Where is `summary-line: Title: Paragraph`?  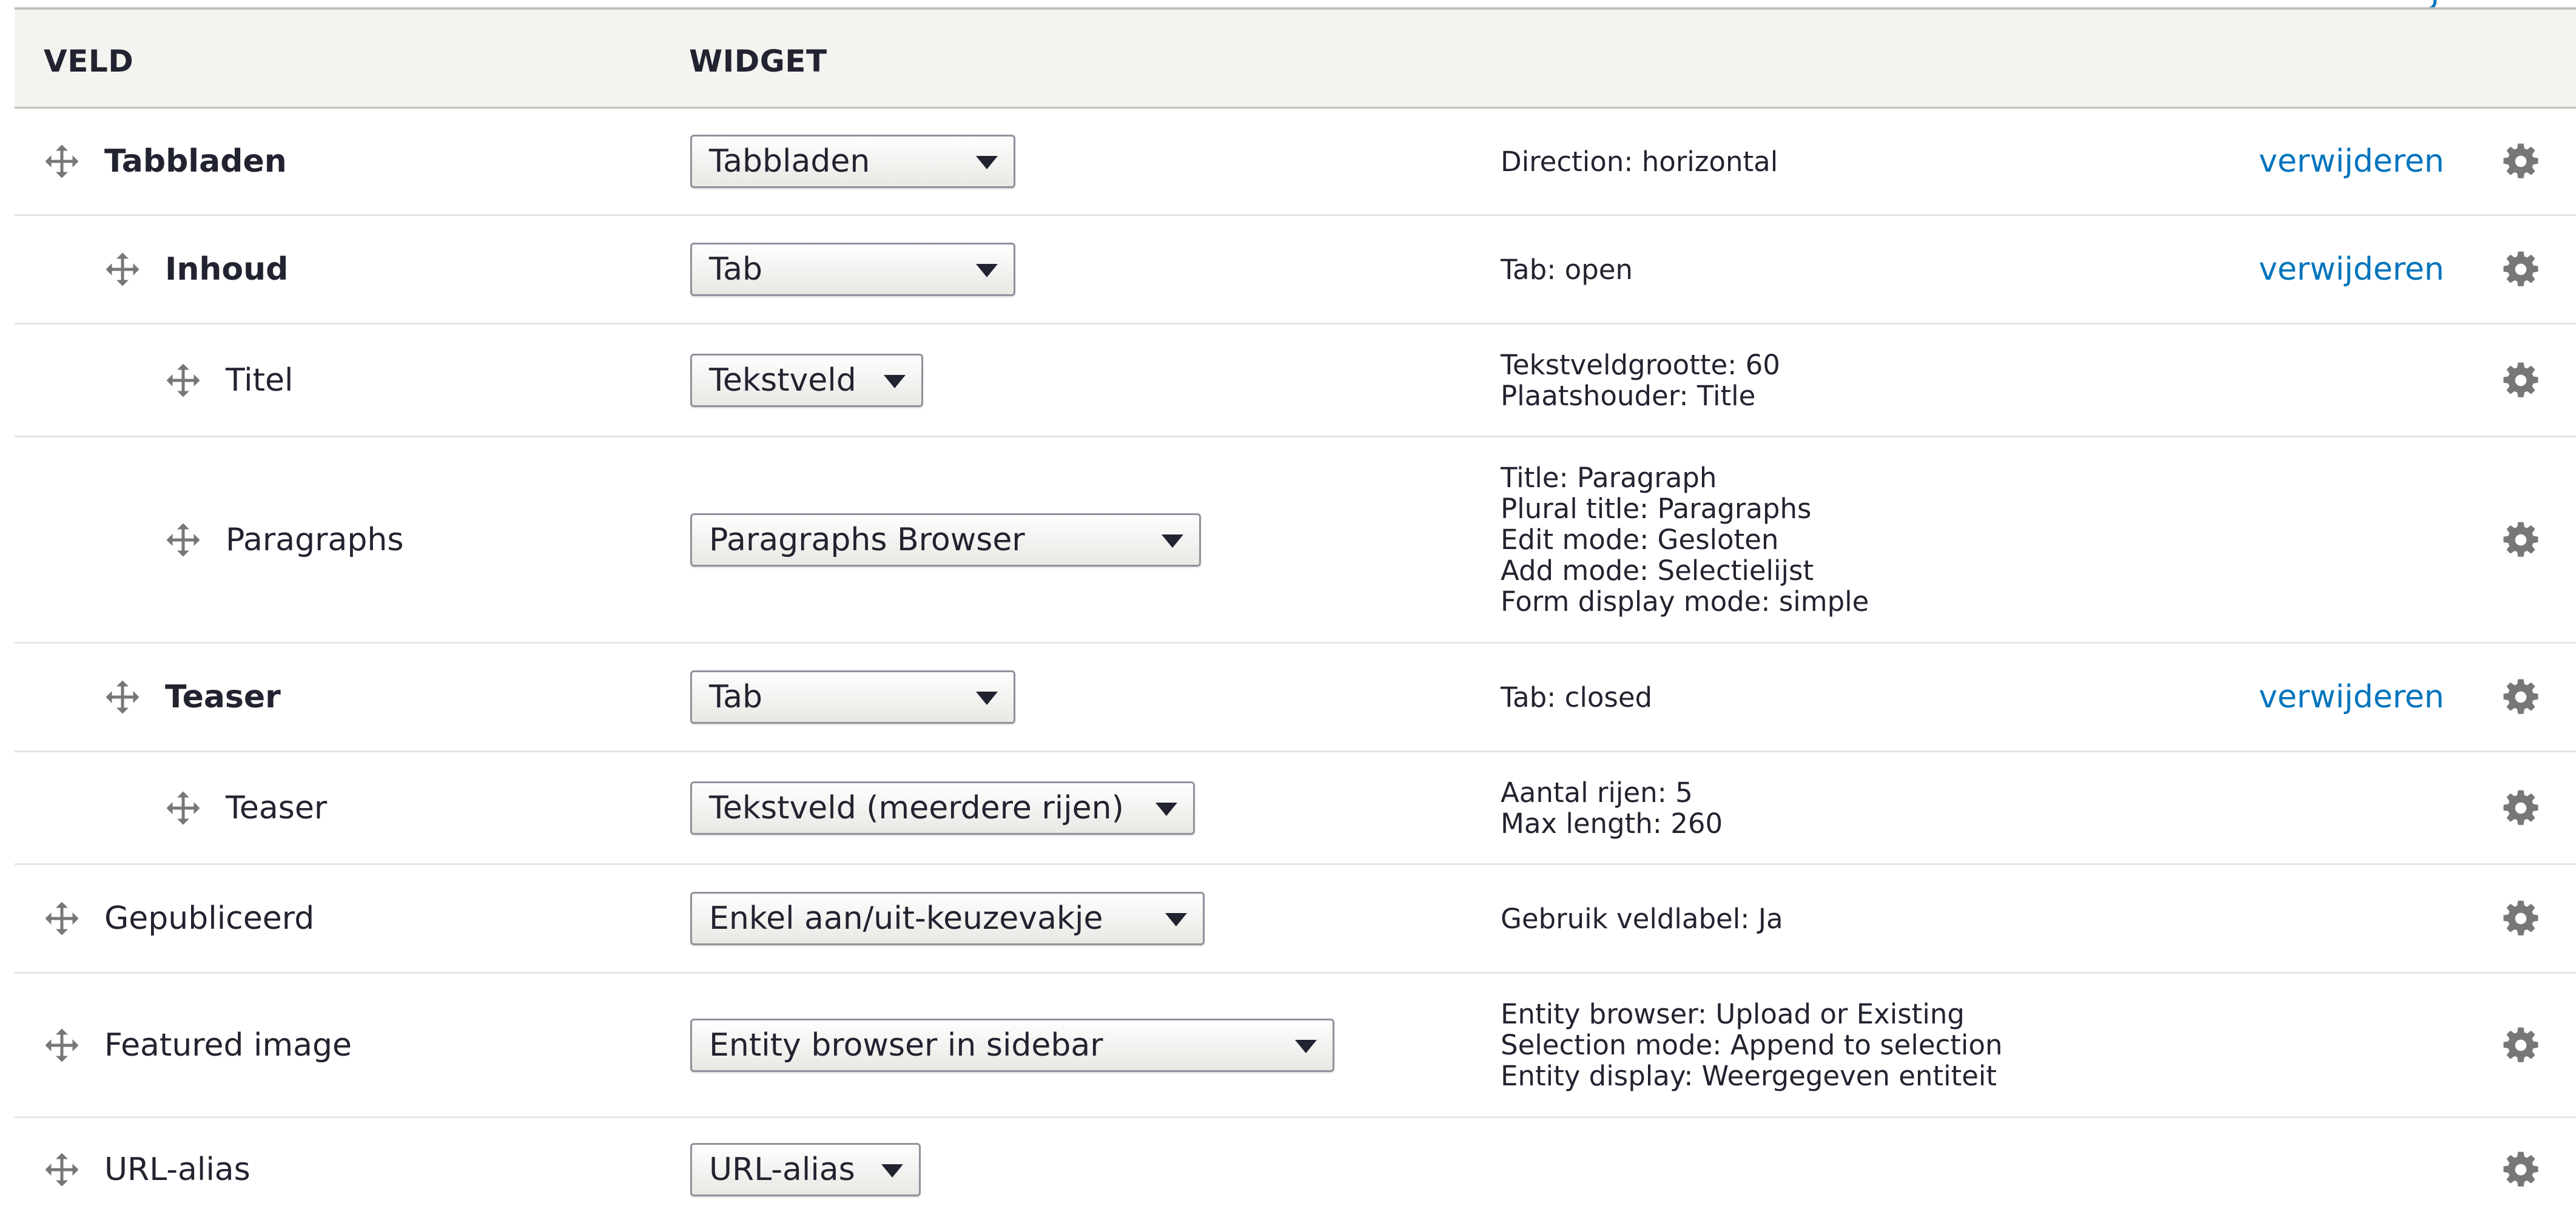 summary-line: Title: Paragraph is located at coordinates (1609, 478).